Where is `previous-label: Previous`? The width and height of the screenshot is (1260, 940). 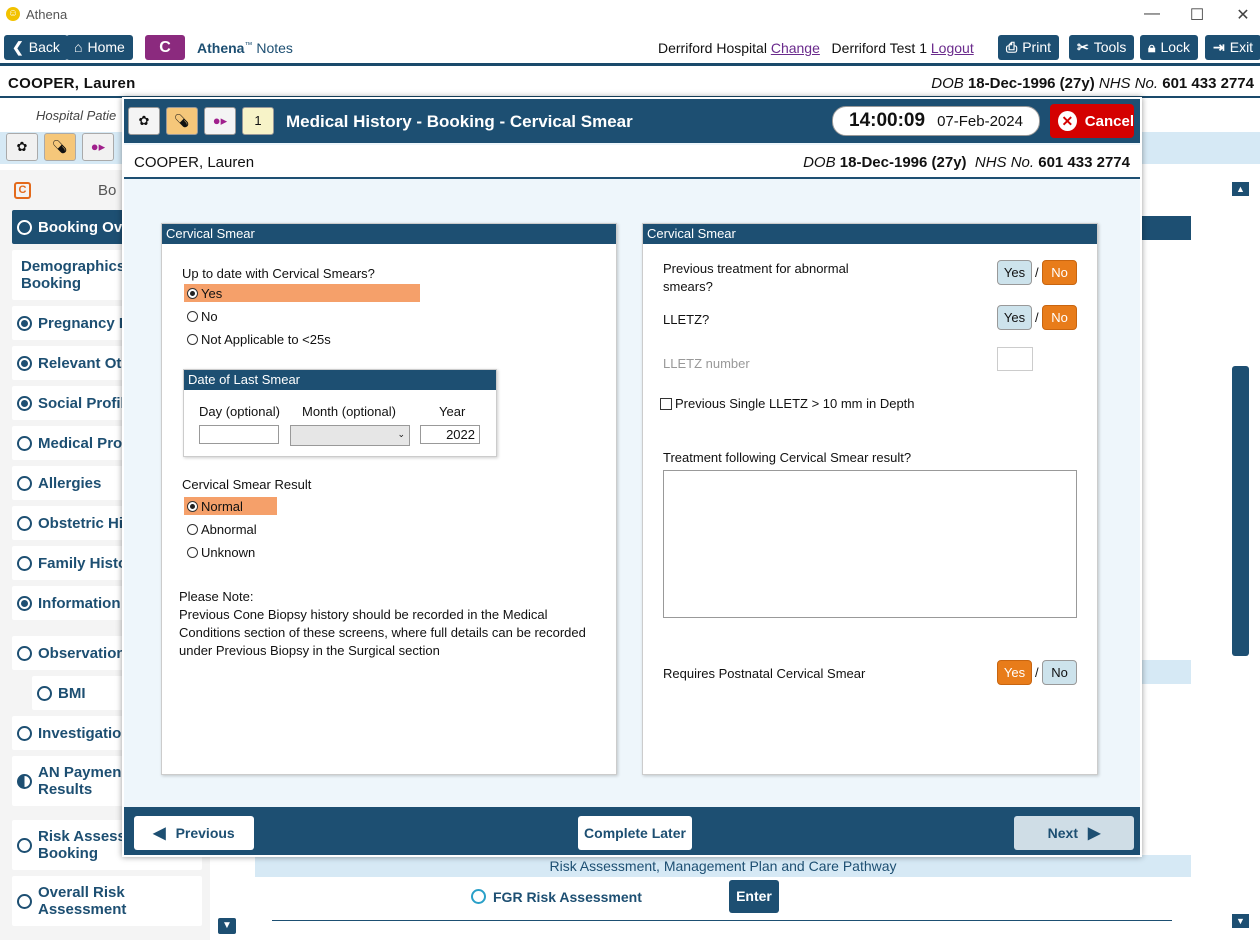
previous-label: Previous is located at coordinates (205, 833).